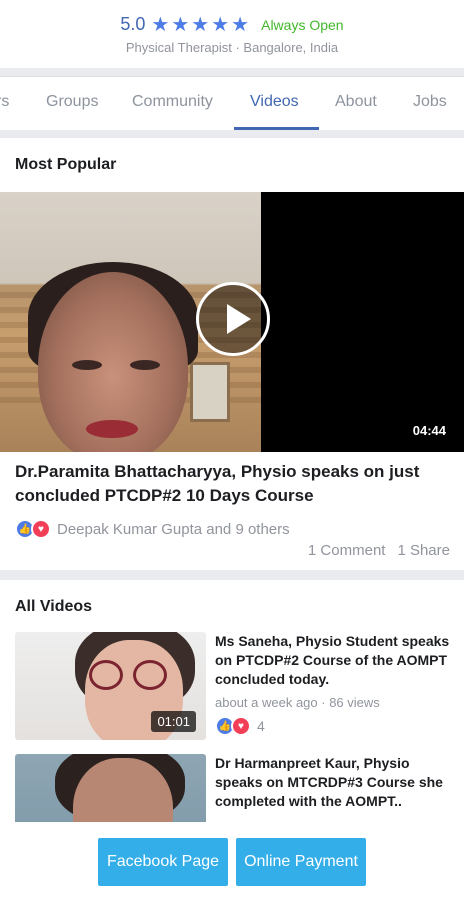 This screenshot has width=464, height=900. What do you see at coordinates (261, 726) in the screenshot?
I see `reaction-count: 4` at bounding box center [261, 726].